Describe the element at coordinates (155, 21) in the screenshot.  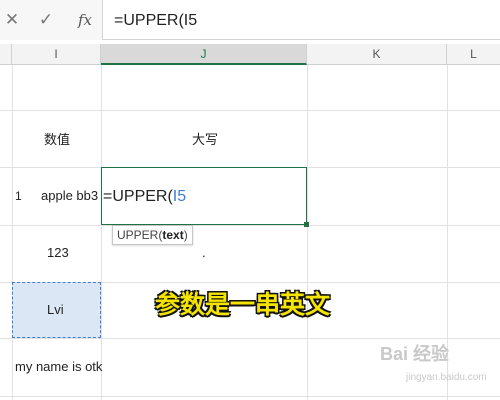
I see `formula-input: =UPPER(I5` at that location.